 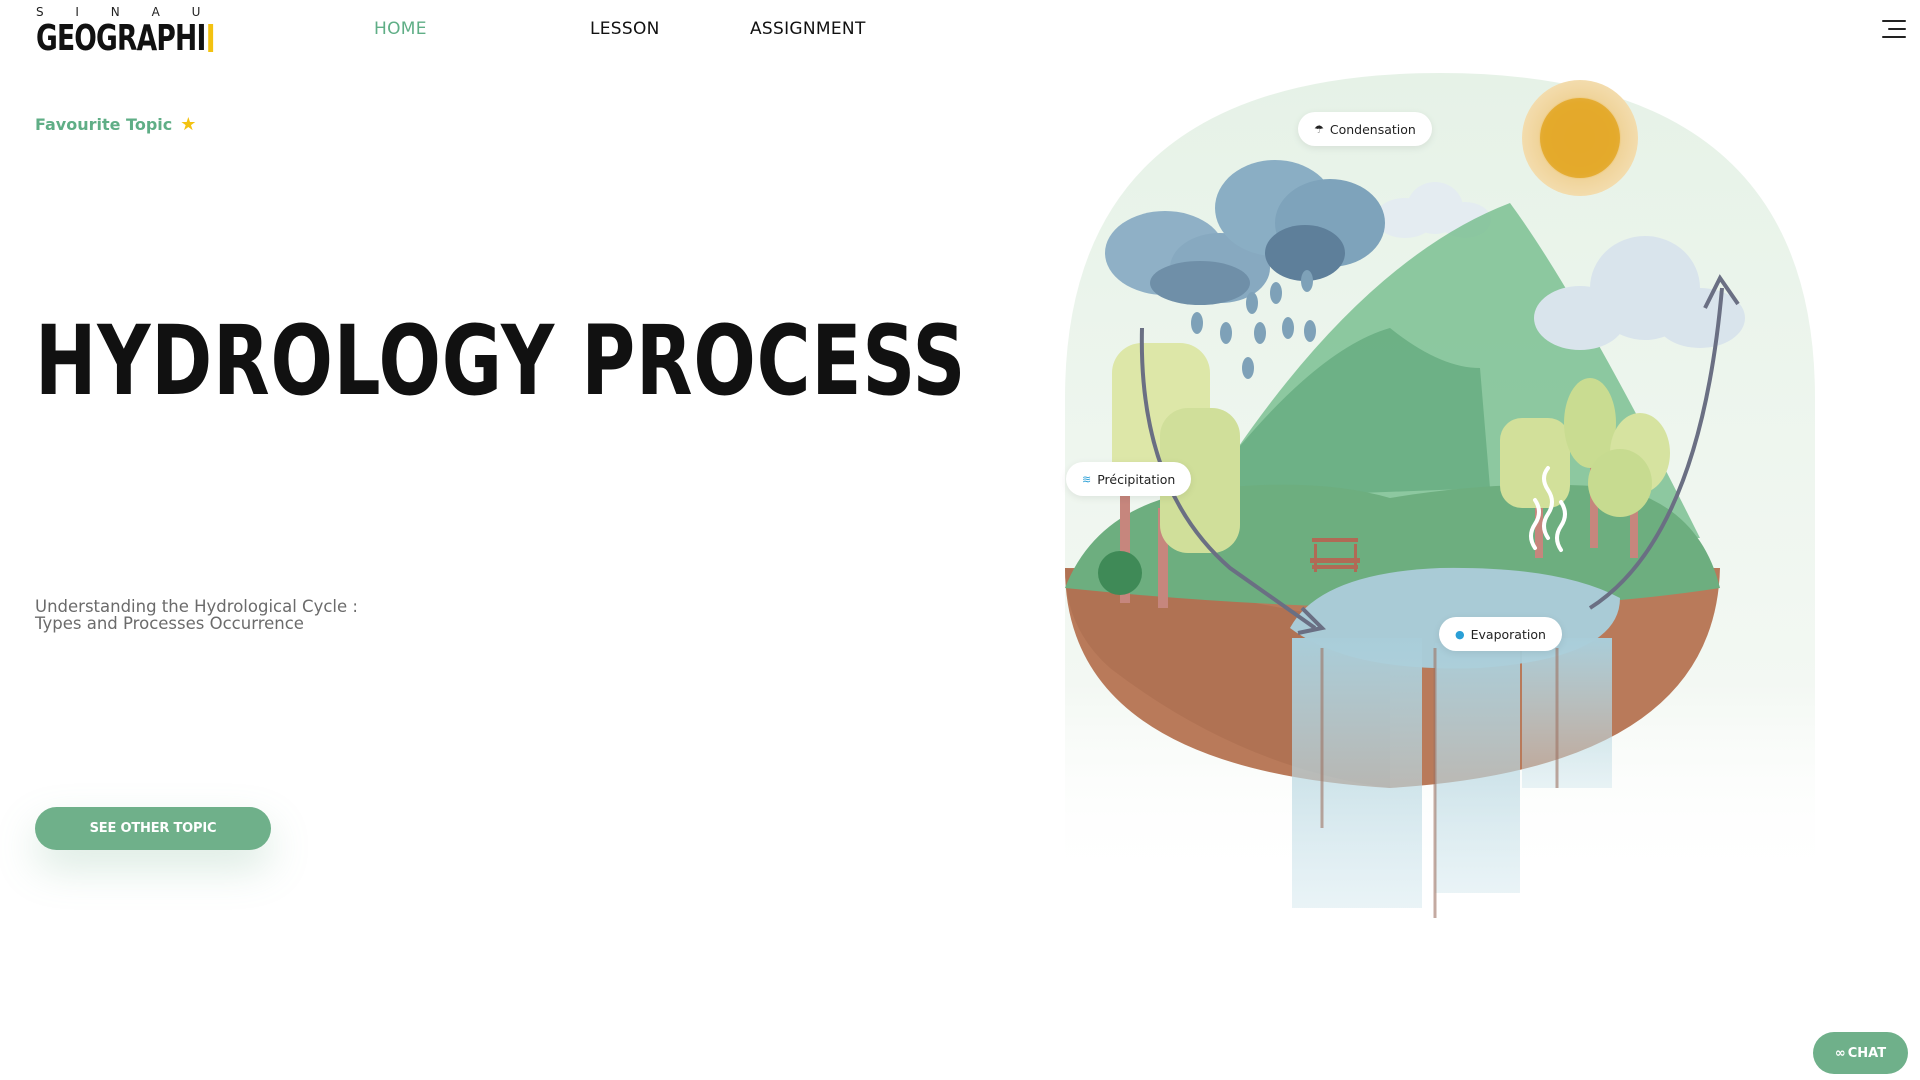 What do you see at coordinates (1136, 479) in the screenshot?
I see `precipitation-text: Précipitation` at bounding box center [1136, 479].